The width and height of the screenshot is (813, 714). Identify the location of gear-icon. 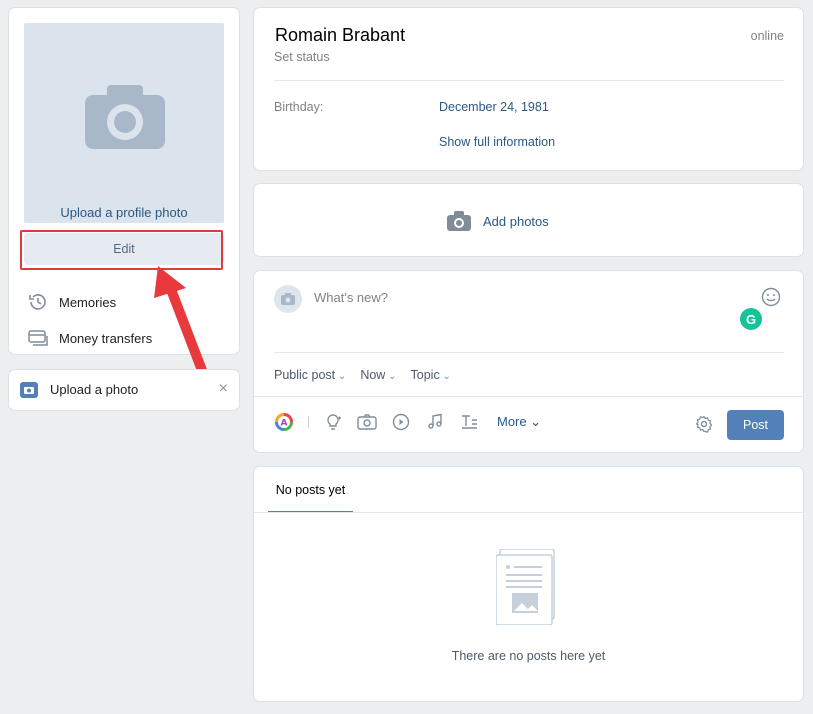
(704, 424).